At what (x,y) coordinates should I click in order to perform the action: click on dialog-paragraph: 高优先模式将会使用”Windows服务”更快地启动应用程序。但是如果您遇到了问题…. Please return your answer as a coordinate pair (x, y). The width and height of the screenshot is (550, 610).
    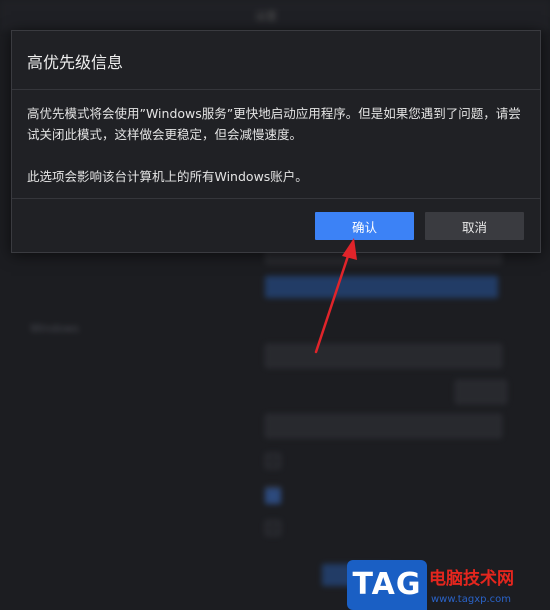
    Looking at the image, I should click on (274, 124).